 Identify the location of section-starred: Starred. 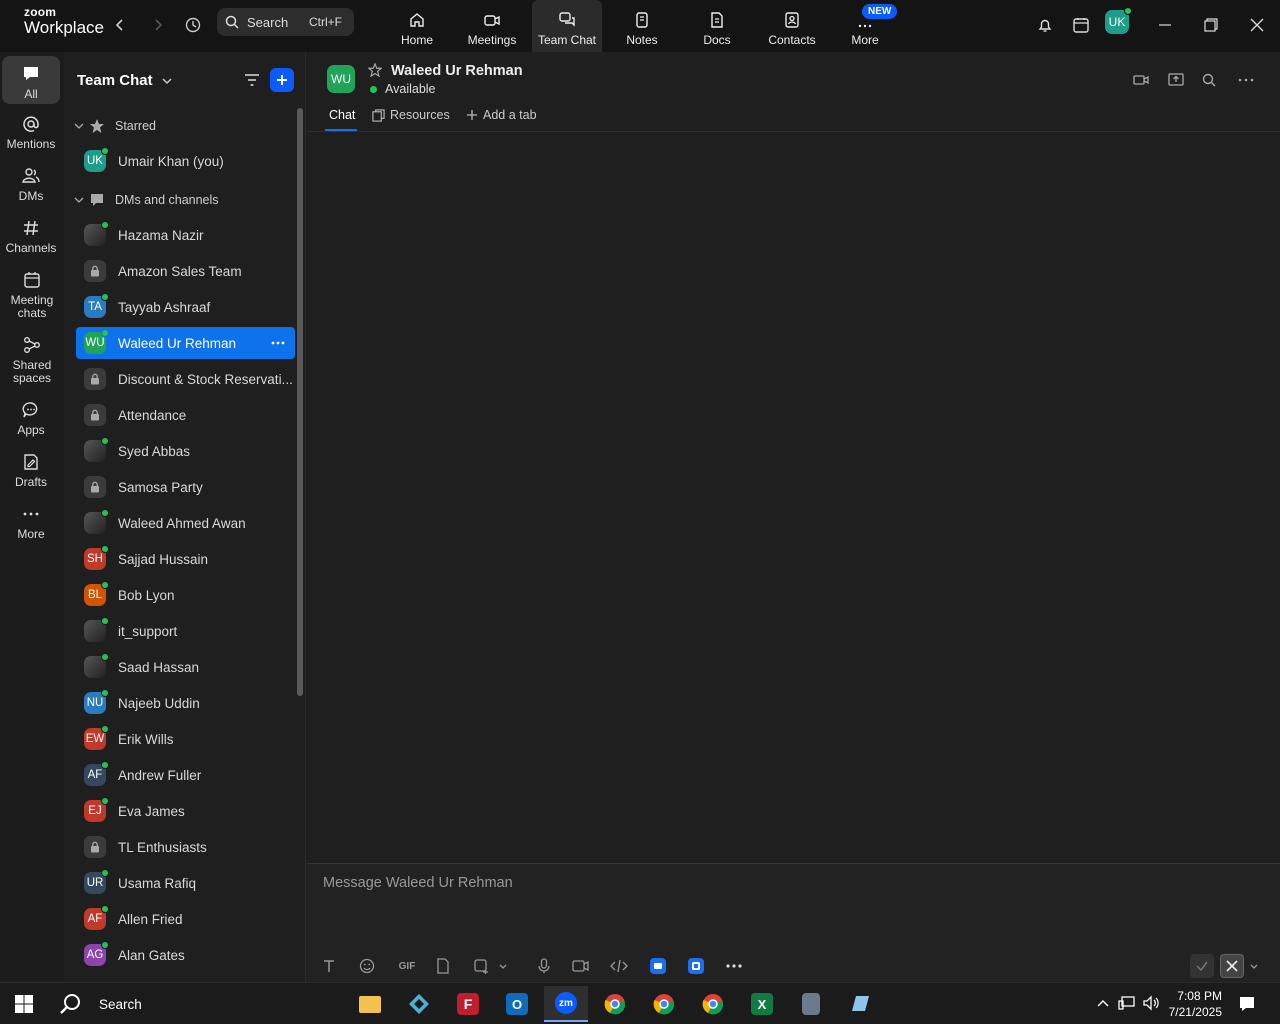
(115, 126).